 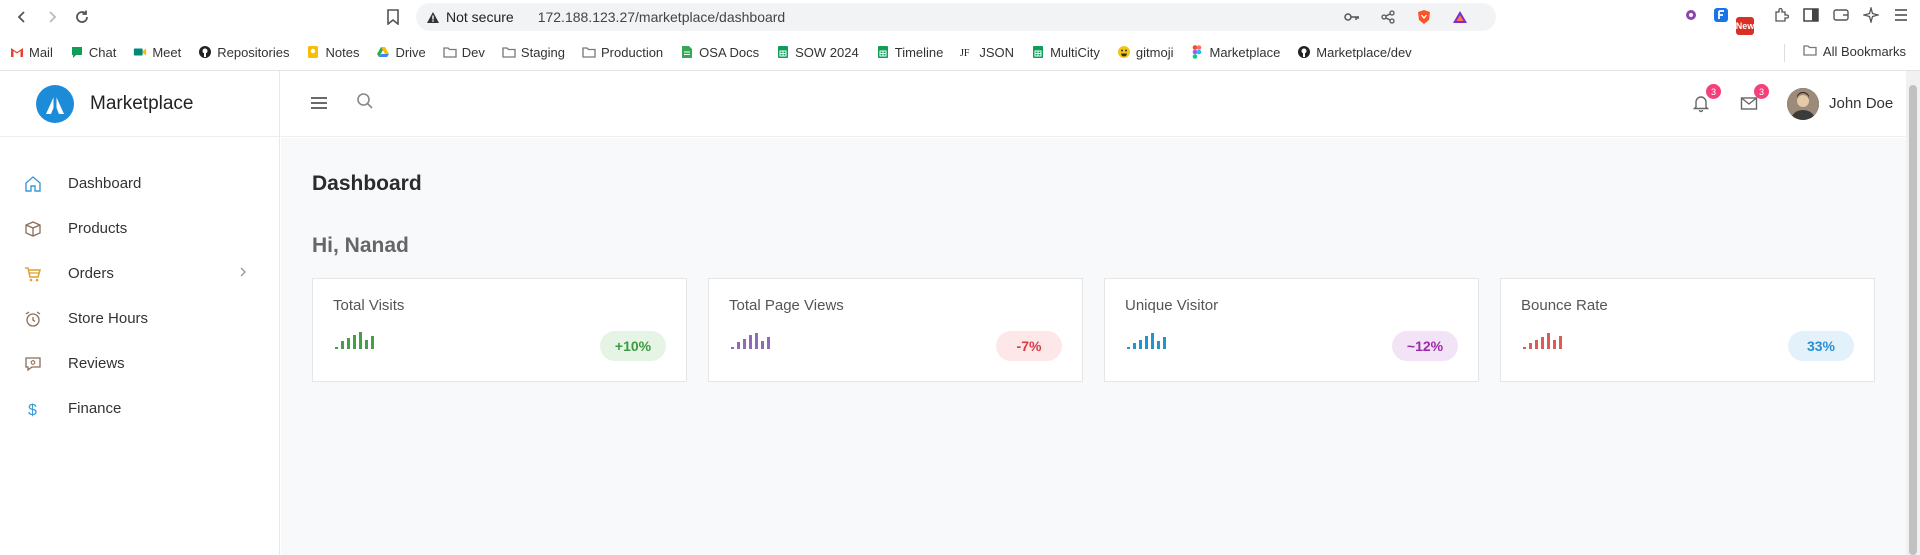 What do you see at coordinates (1245, 52) in the screenshot?
I see `bookmark-label: Marketplace` at bounding box center [1245, 52].